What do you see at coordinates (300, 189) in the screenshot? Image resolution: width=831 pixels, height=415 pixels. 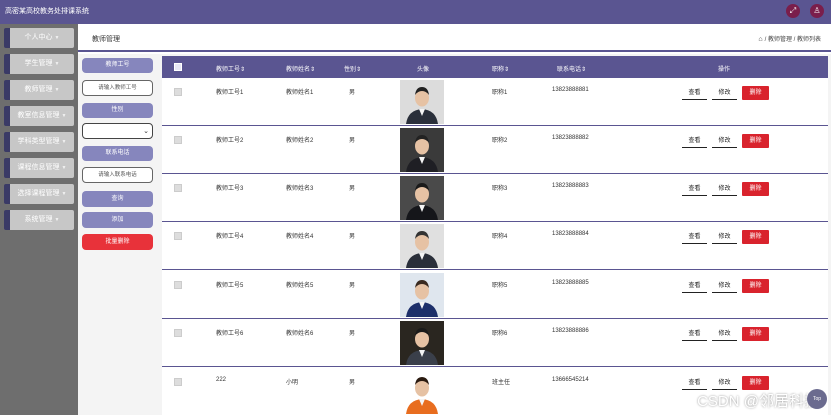 I see `teacher-name-cell: 教师姓名3` at bounding box center [300, 189].